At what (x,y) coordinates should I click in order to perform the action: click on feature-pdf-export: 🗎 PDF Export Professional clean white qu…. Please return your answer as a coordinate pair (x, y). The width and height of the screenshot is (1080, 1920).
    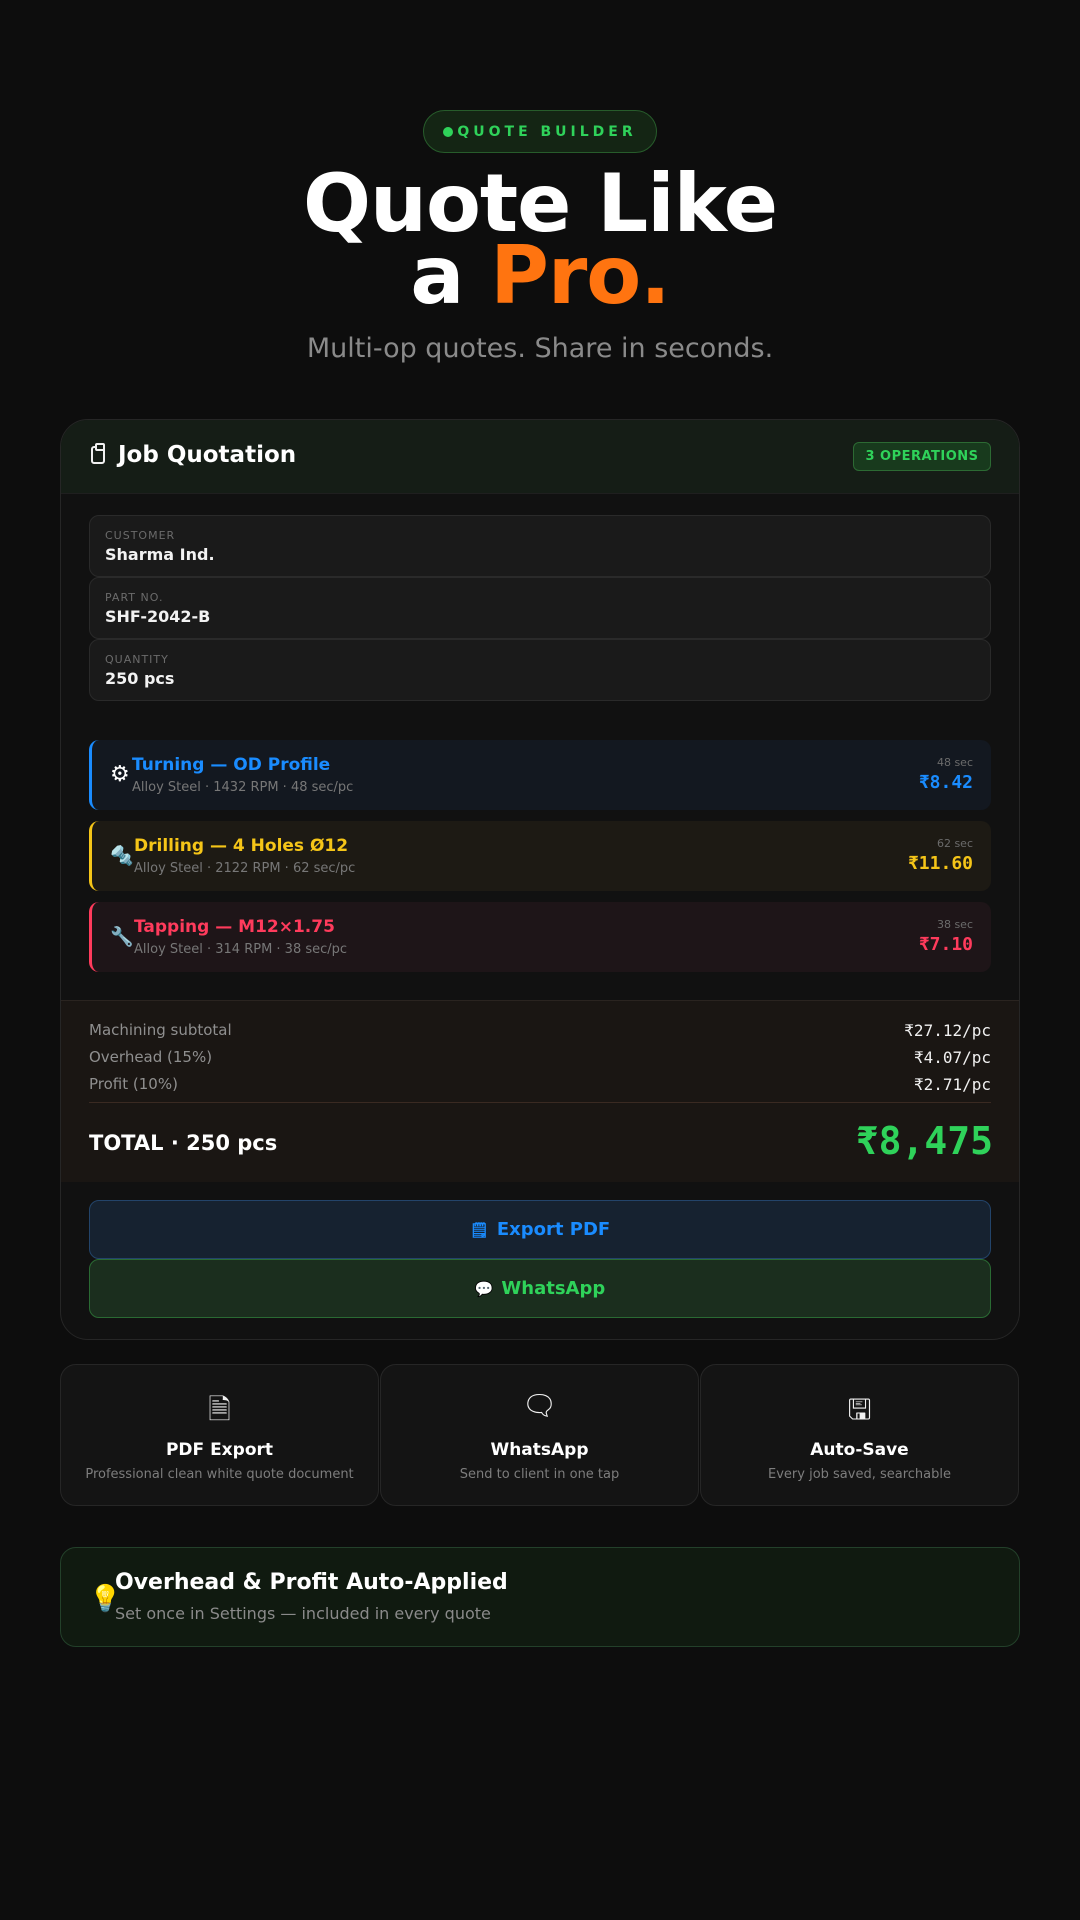
    Looking at the image, I should click on (219, 1435).